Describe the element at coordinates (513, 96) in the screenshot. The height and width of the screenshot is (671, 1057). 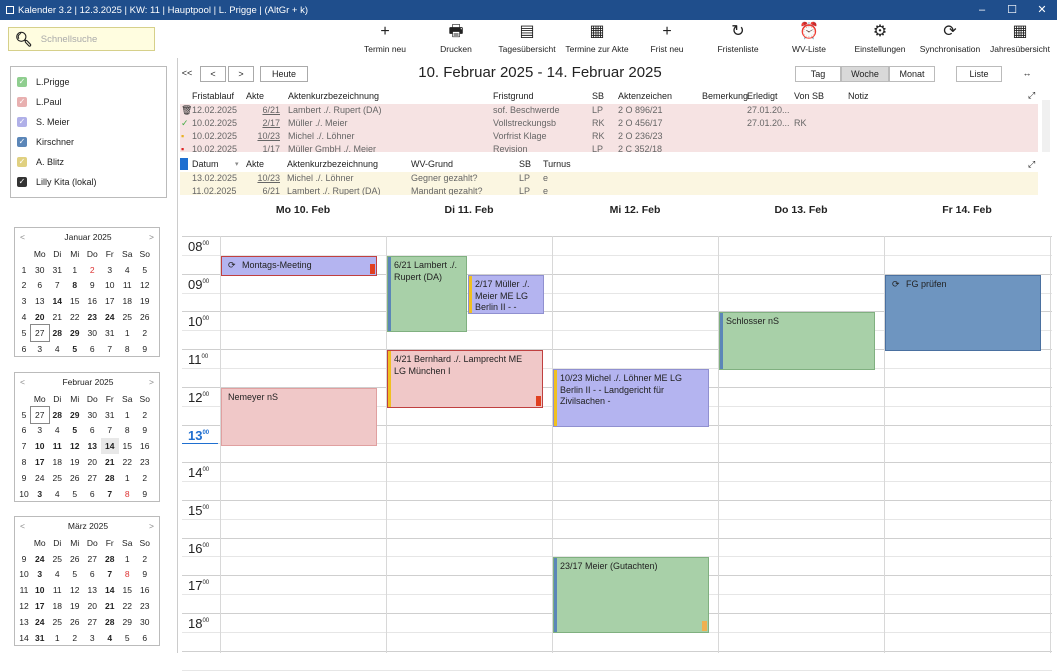
I see `column-header: Fristgrund` at that location.